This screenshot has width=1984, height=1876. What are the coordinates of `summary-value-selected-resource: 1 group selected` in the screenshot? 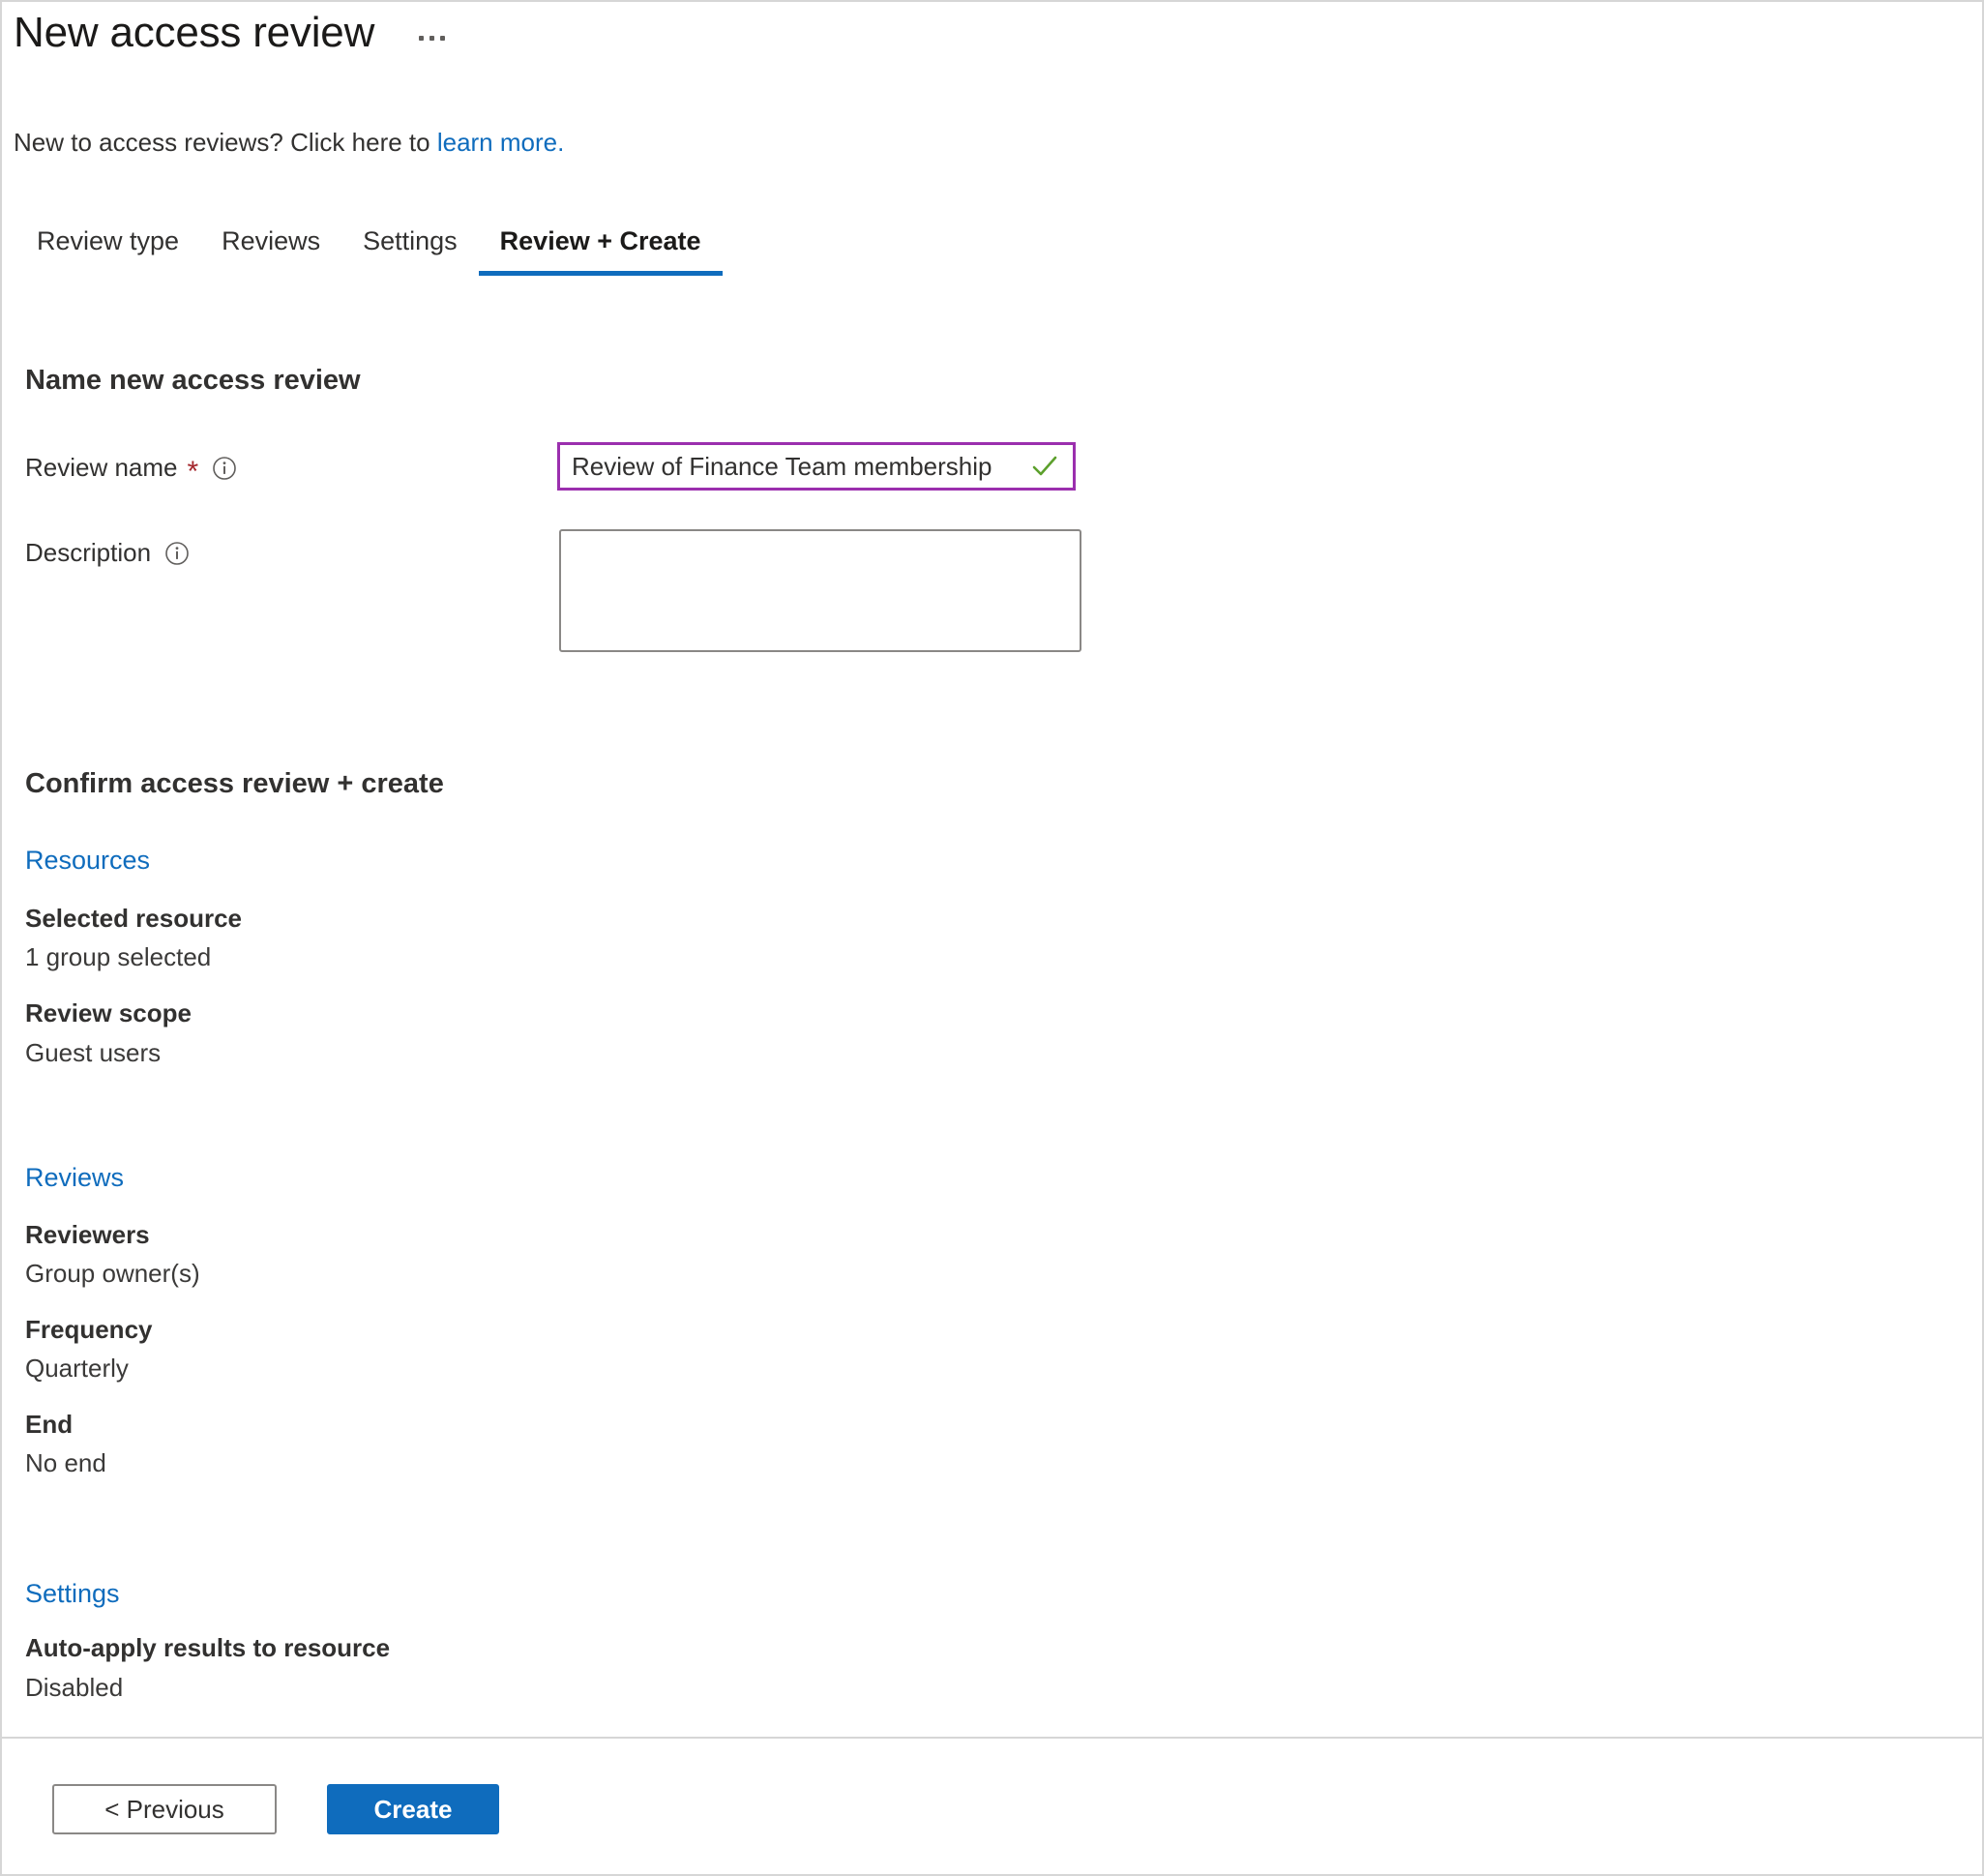 It's located at (118, 956).